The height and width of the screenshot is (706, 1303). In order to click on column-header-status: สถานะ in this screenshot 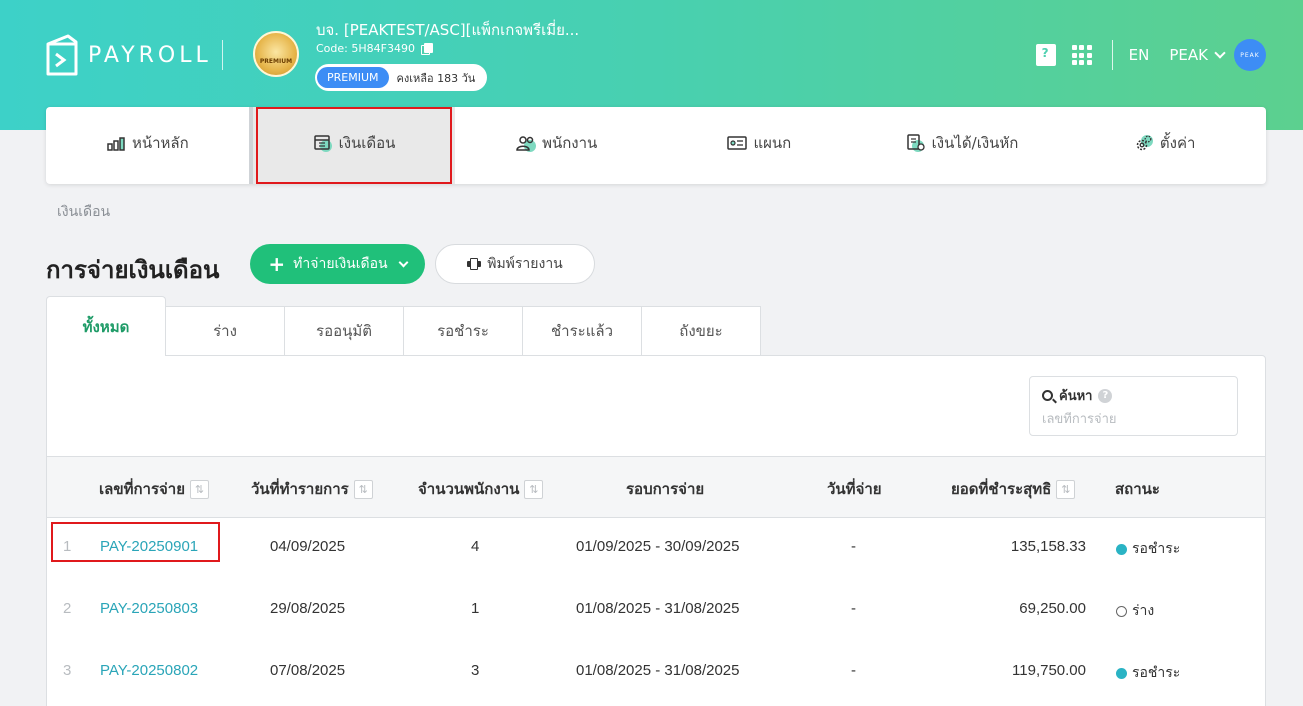, I will do `click(1137, 489)`.